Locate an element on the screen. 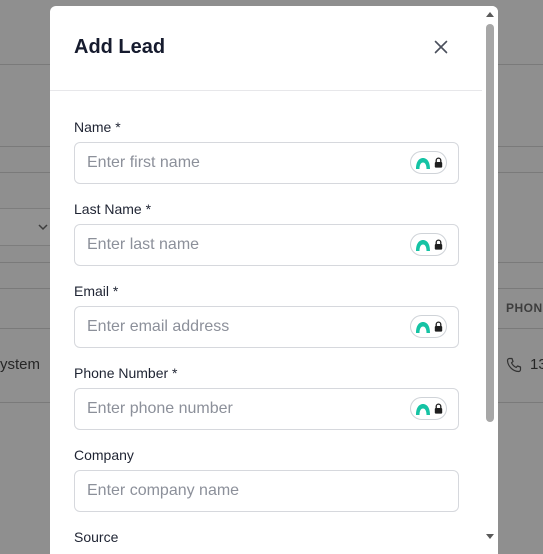  modal-scrollbar is located at coordinates (490, 280).